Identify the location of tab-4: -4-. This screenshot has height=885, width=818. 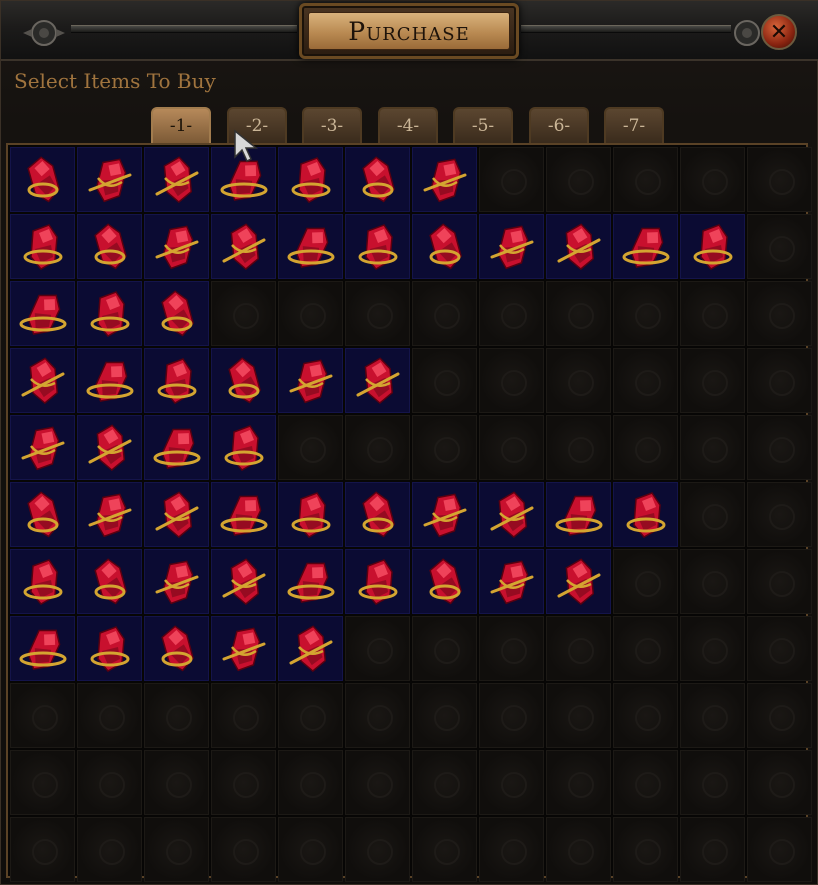
(408, 125).